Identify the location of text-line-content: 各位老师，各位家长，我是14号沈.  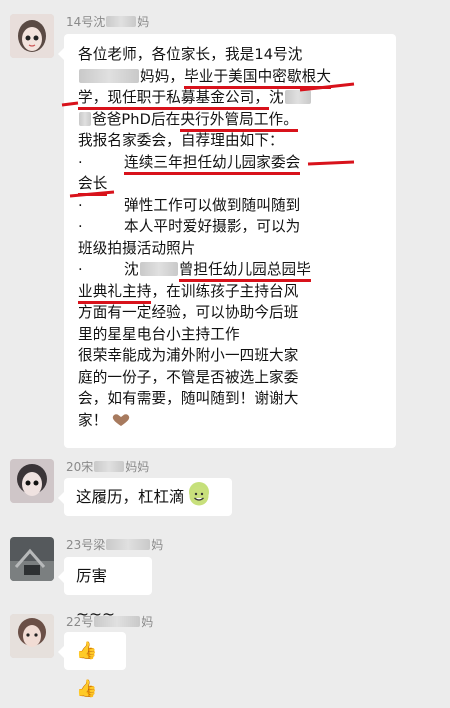
(190, 54).